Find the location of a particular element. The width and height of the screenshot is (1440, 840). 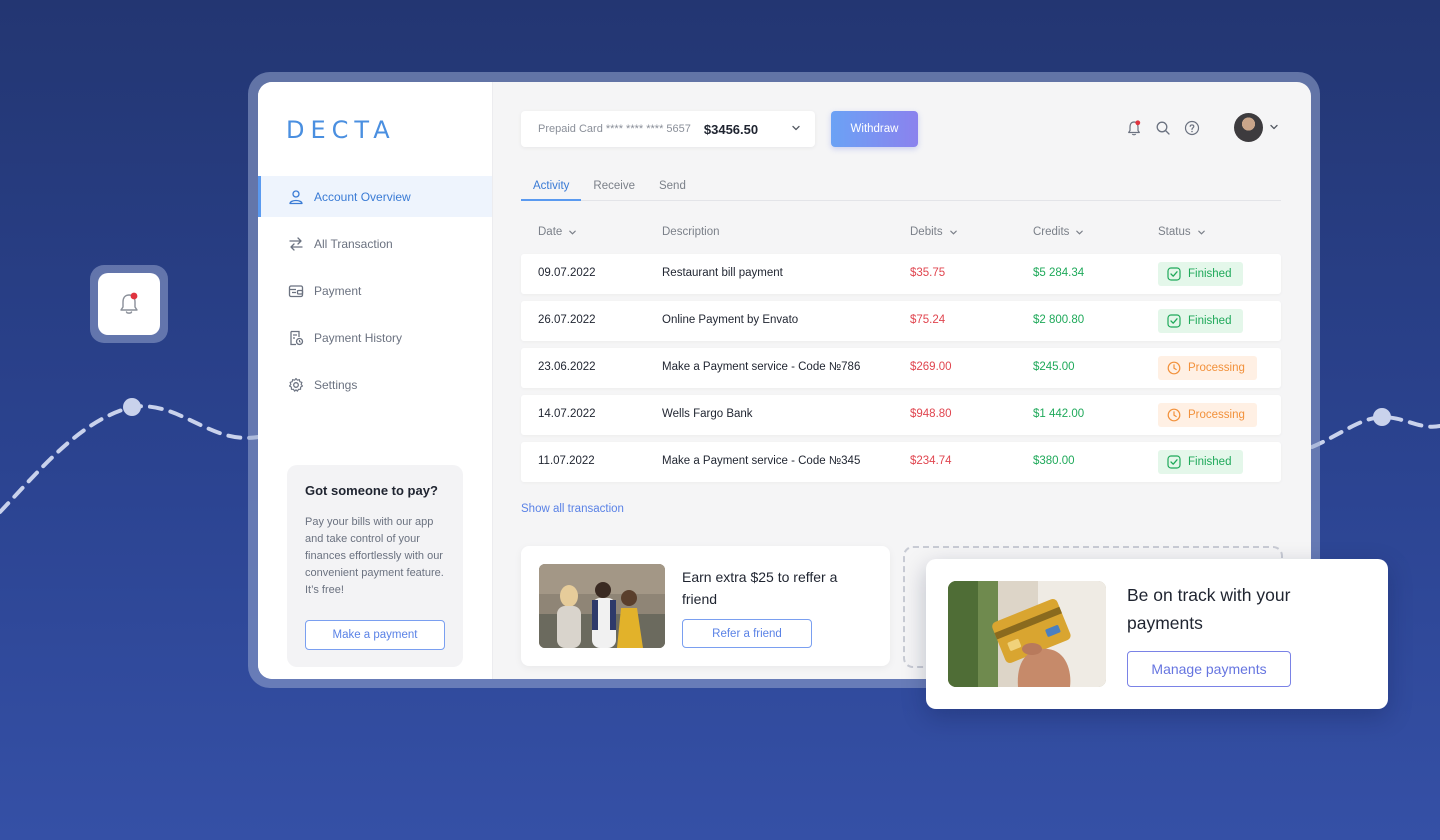

column-status: Status is located at coordinates (1182, 232).